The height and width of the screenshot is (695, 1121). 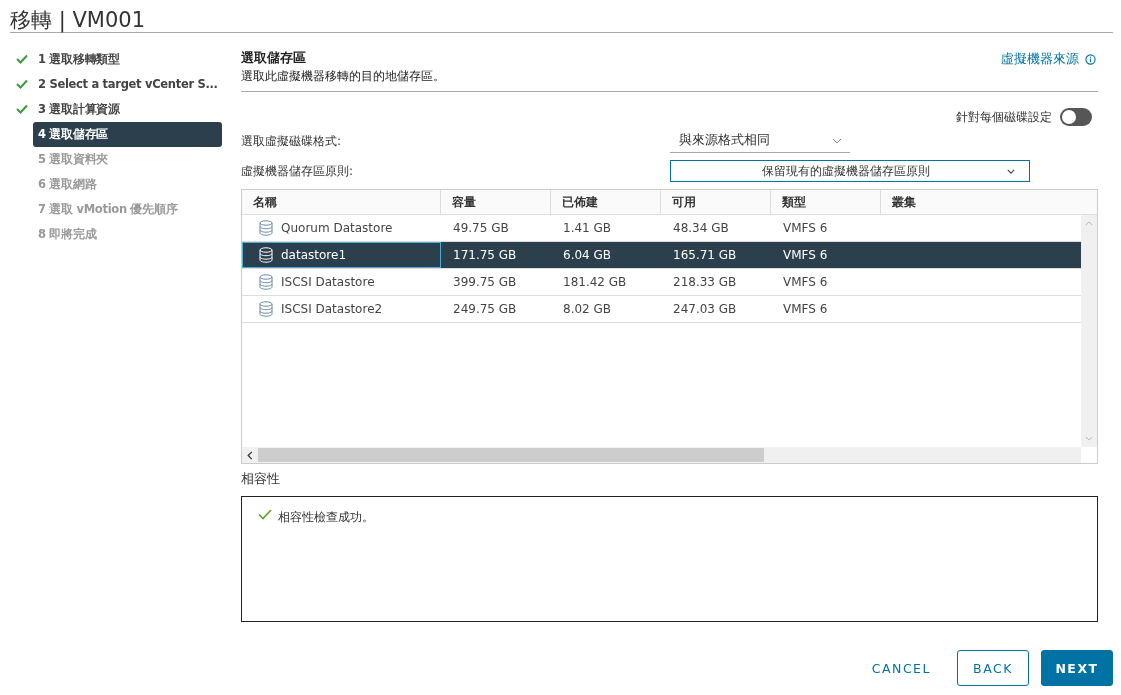 I want to click on checkmark-icon, so click(x=265, y=514).